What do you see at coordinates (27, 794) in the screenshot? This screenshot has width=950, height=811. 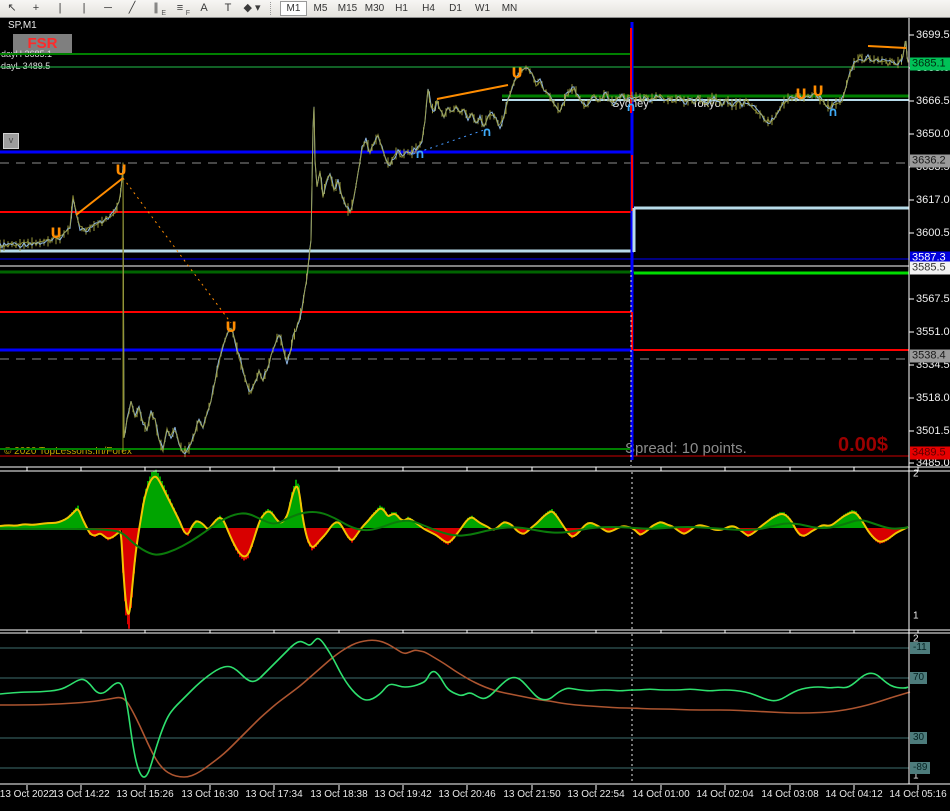 I see `time-tick-label: 13 Oct 2022` at bounding box center [27, 794].